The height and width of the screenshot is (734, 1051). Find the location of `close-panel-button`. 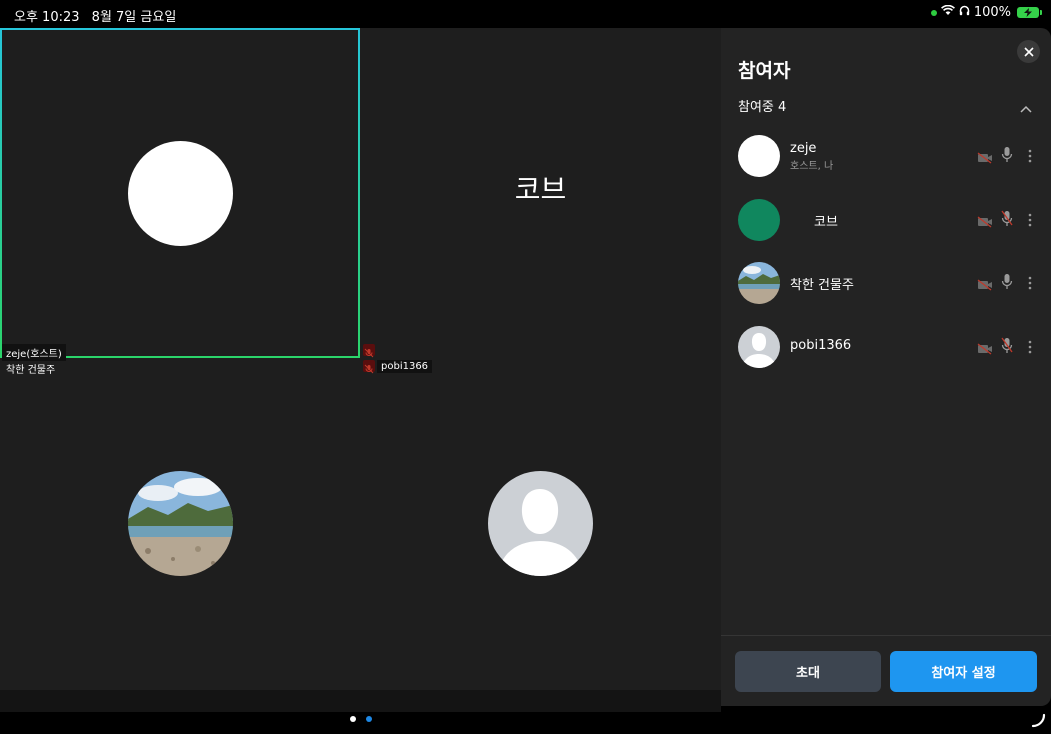

close-panel-button is located at coordinates (1028, 51).